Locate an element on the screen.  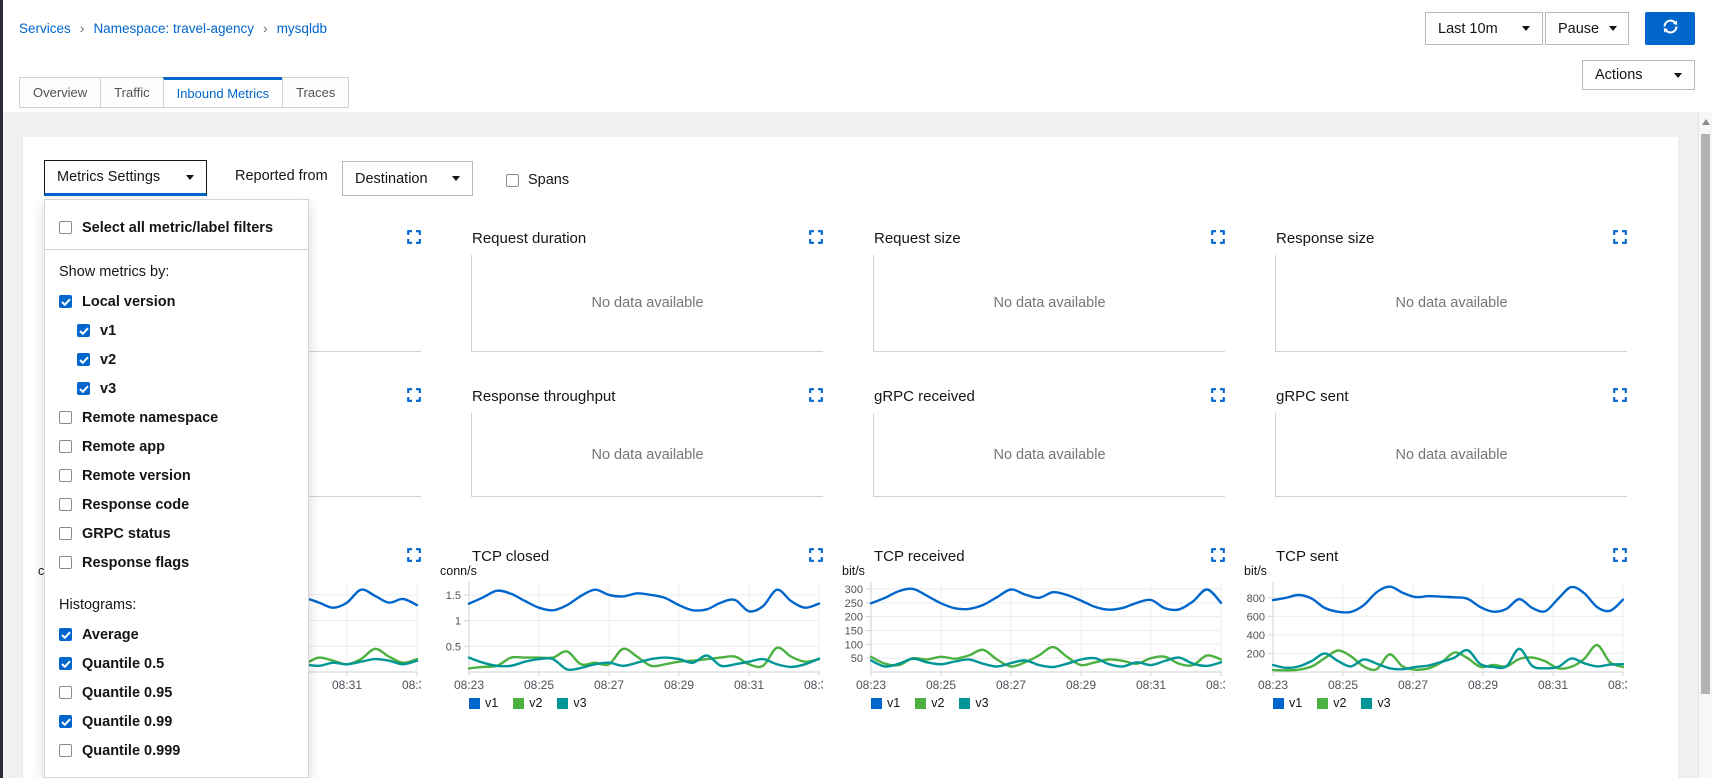
legend-label: v1 is located at coordinates (894, 703).